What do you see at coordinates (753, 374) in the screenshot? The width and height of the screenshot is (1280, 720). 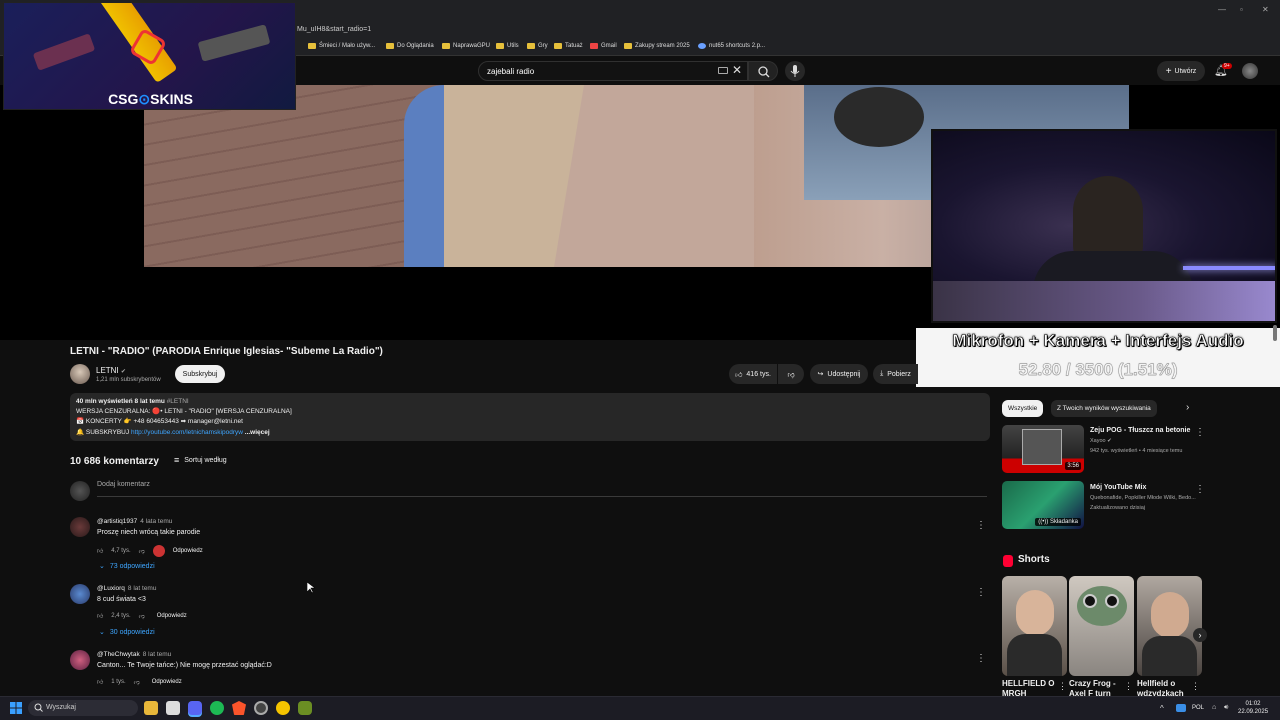 I see `like-button: 👍︎ 416 tys.` at bounding box center [753, 374].